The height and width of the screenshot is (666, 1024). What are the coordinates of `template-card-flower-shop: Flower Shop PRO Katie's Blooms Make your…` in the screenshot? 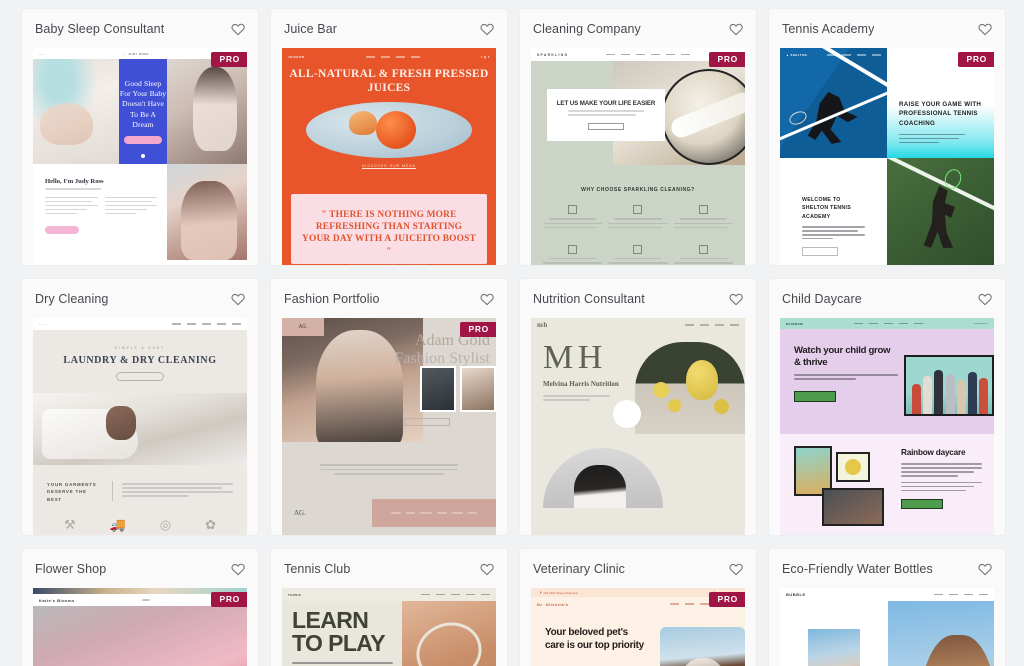 It's located at (140, 607).